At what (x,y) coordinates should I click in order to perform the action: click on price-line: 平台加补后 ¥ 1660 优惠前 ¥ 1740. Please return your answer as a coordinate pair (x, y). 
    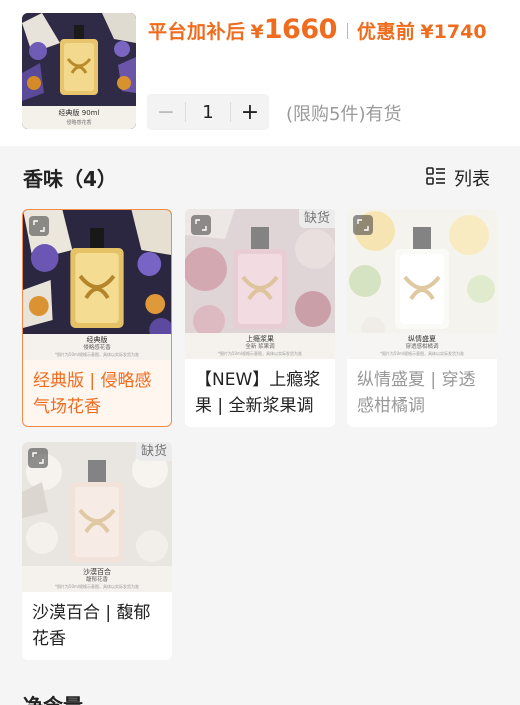
    Looking at the image, I should click on (317, 31).